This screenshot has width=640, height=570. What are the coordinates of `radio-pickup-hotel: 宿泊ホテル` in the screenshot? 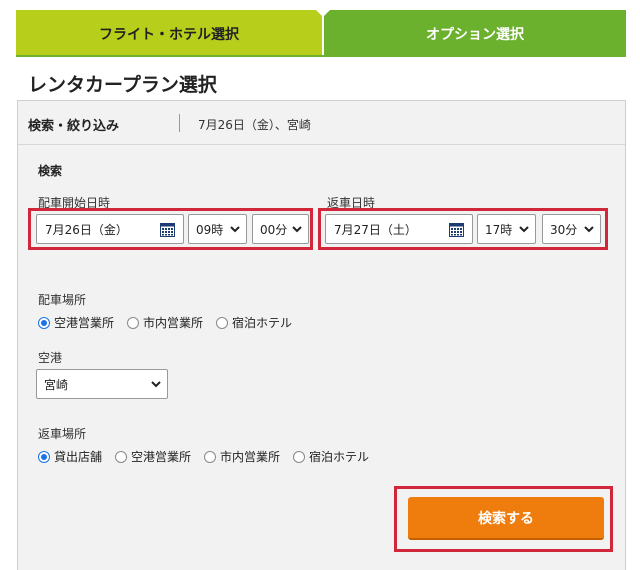 It's located at (254, 322).